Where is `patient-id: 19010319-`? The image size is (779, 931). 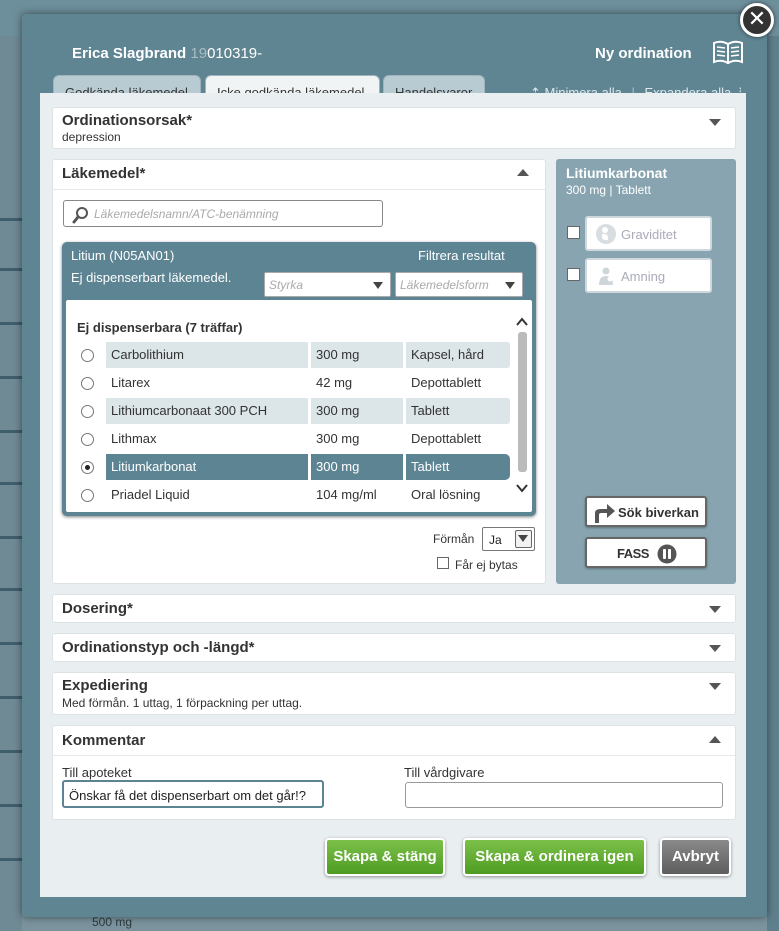 patient-id: 19010319- is located at coordinates (226, 53).